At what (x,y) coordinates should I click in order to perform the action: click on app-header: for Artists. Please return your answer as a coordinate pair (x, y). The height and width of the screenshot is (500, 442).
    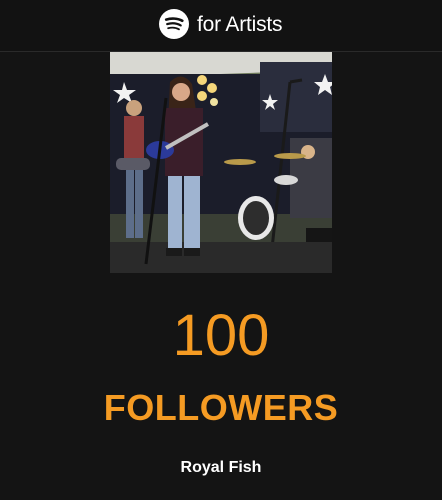
    Looking at the image, I should click on (221, 26).